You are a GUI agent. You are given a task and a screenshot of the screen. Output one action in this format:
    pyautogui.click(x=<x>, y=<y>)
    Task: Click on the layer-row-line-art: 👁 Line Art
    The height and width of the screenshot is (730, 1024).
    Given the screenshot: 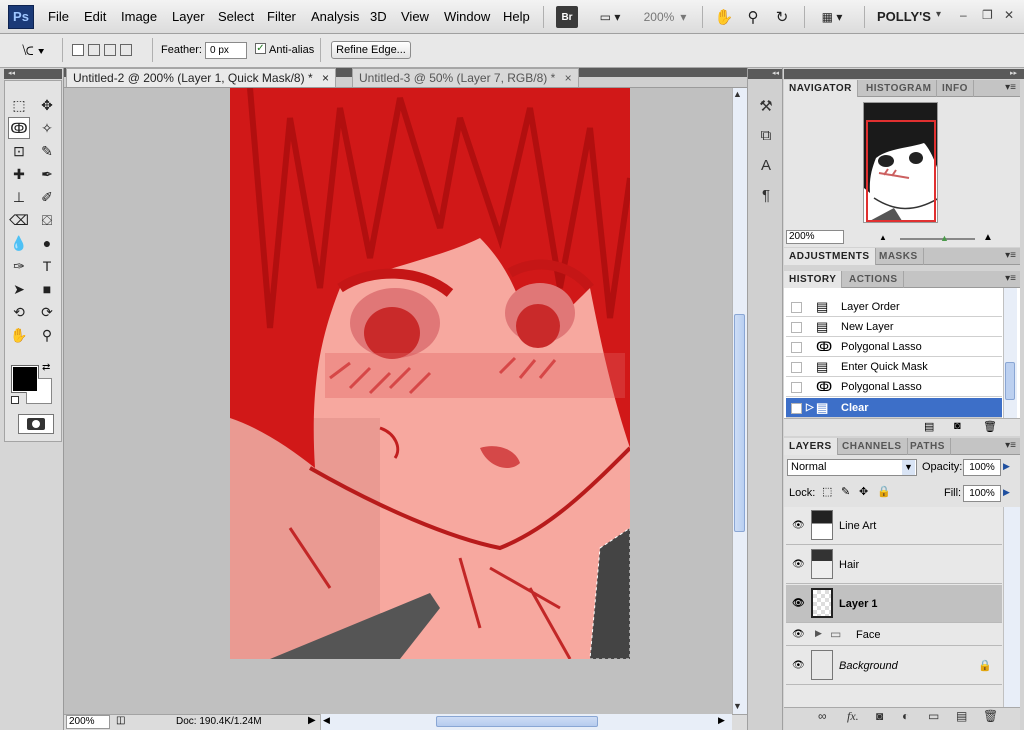 What is the action you would take?
    pyautogui.click(x=894, y=526)
    